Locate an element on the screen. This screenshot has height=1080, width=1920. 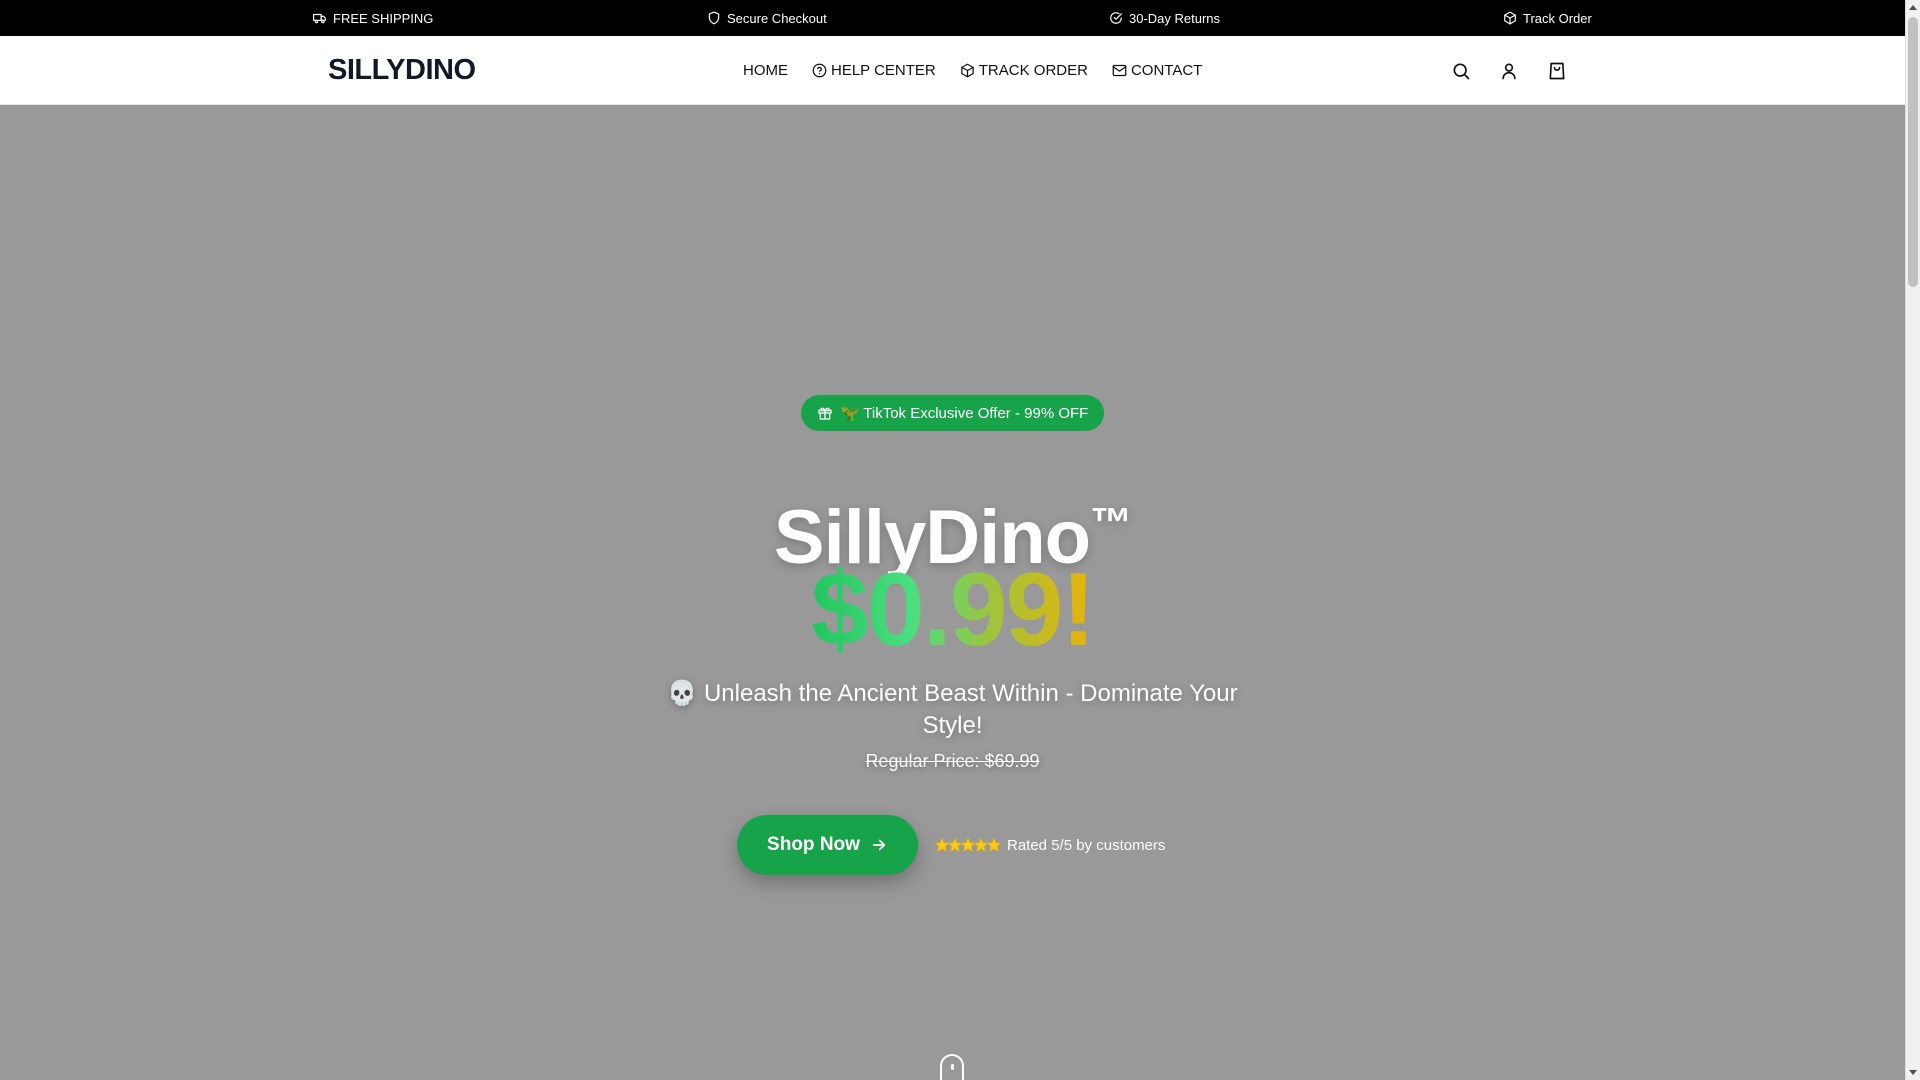
search-button is located at coordinates (1461, 71).